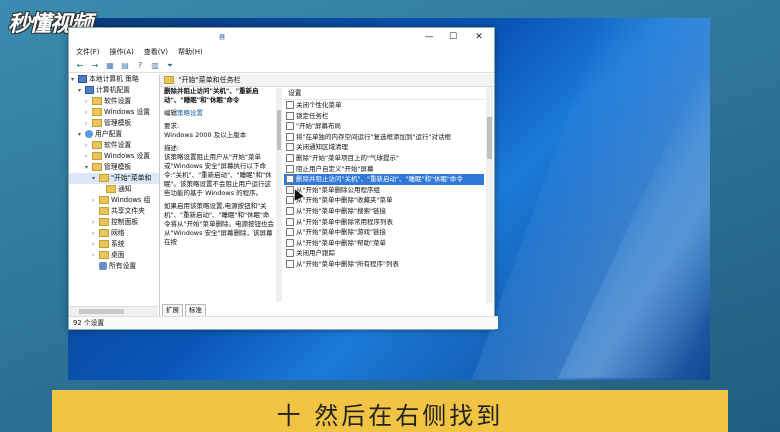 This screenshot has height=432, width=780. What do you see at coordinates (114, 134) in the screenshot?
I see `tree-item: ▾ 用户配置` at bounding box center [114, 134].